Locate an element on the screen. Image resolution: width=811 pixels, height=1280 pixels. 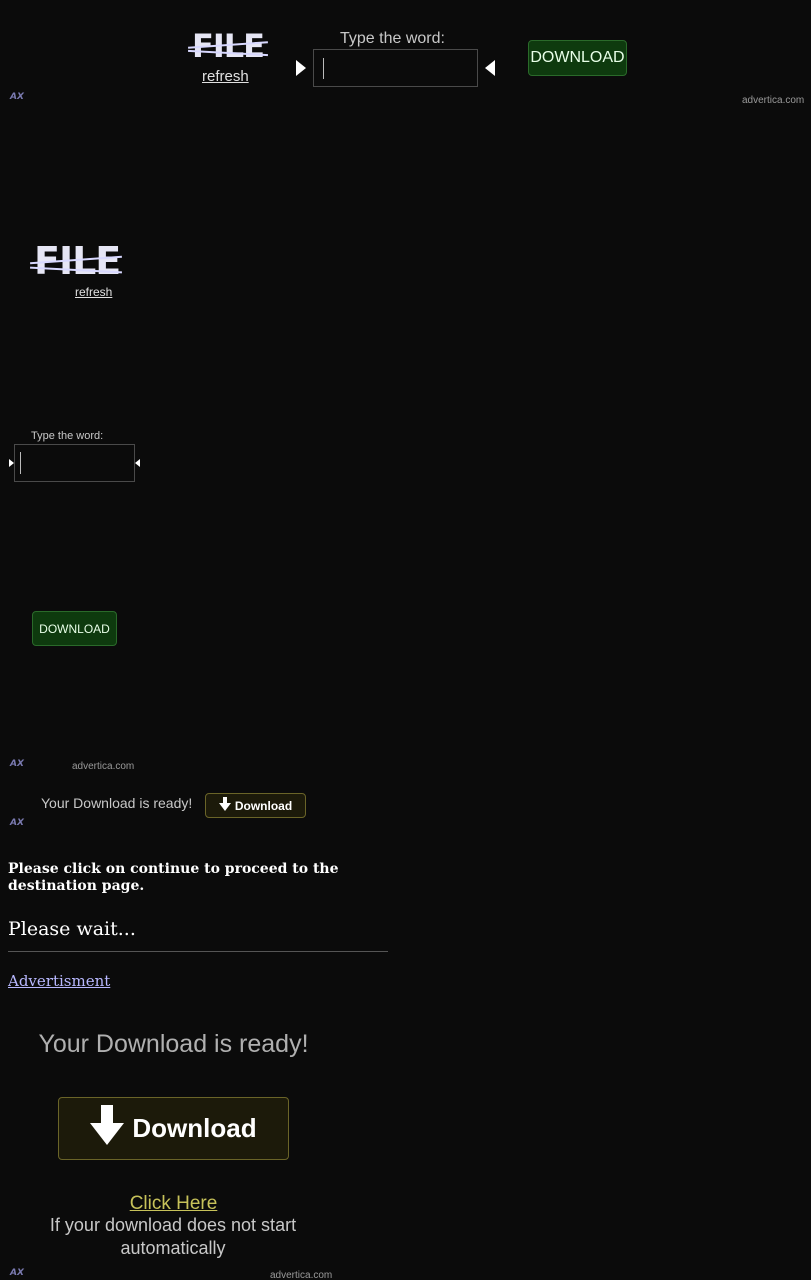
big-download-button: Download is located at coordinates (173, 1128).